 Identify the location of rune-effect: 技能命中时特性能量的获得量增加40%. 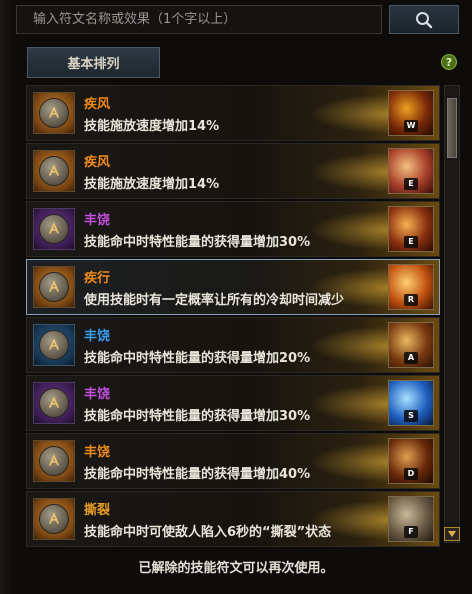
(197, 474).